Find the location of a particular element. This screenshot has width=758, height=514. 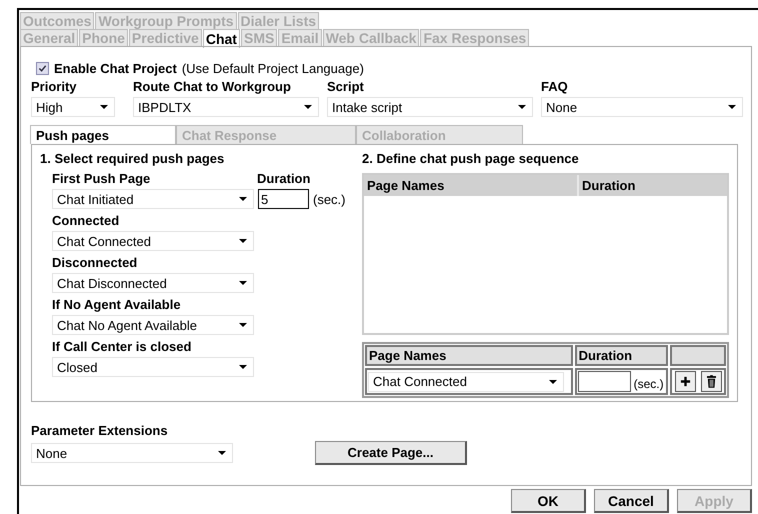

dropdown: IBPDLTX is located at coordinates (226, 107).